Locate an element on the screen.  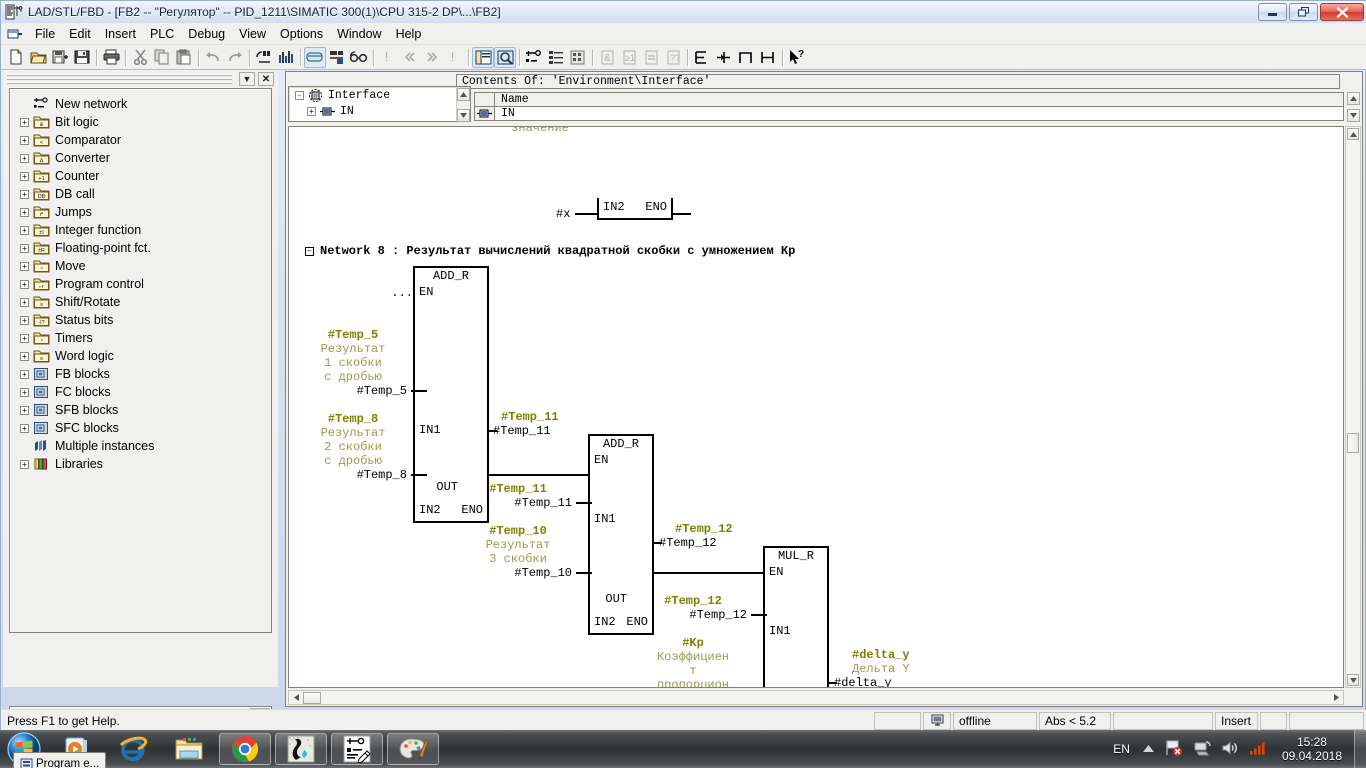
tree-item-status-bits: + -I? Status bits is located at coordinates (140, 320).